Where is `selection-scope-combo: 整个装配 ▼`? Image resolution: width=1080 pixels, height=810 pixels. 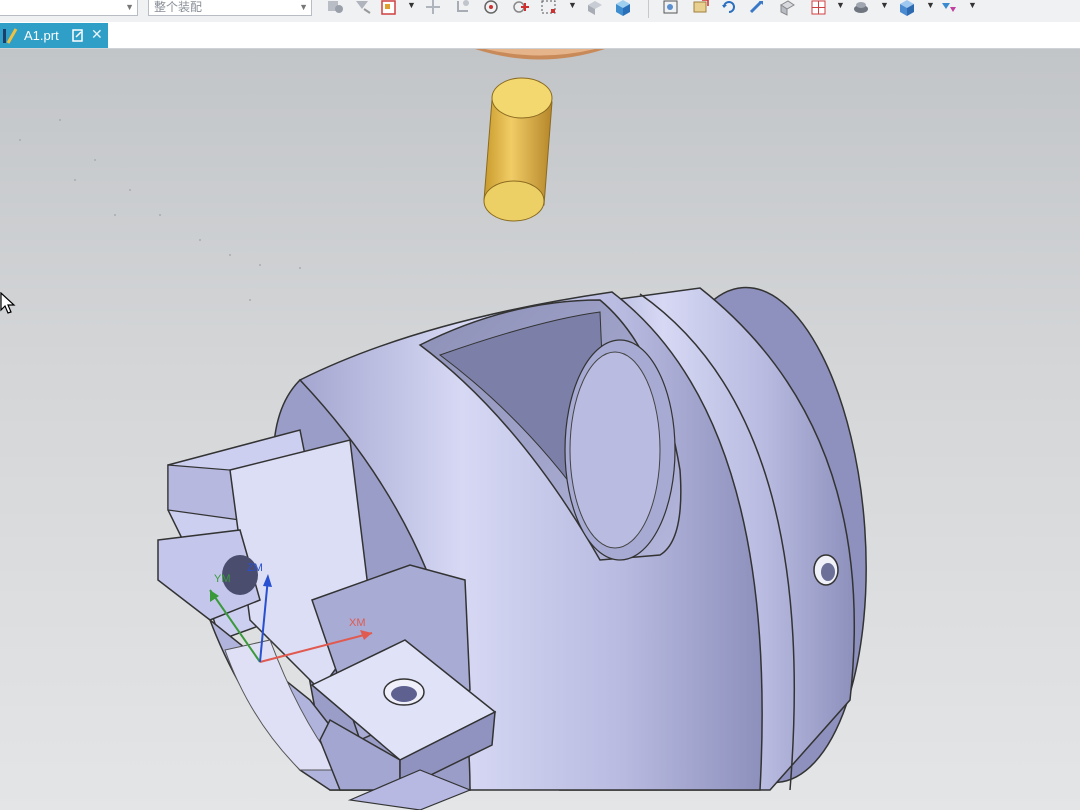
selection-scope-combo: 整个装配 ▼ is located at coordinates (230, 8).